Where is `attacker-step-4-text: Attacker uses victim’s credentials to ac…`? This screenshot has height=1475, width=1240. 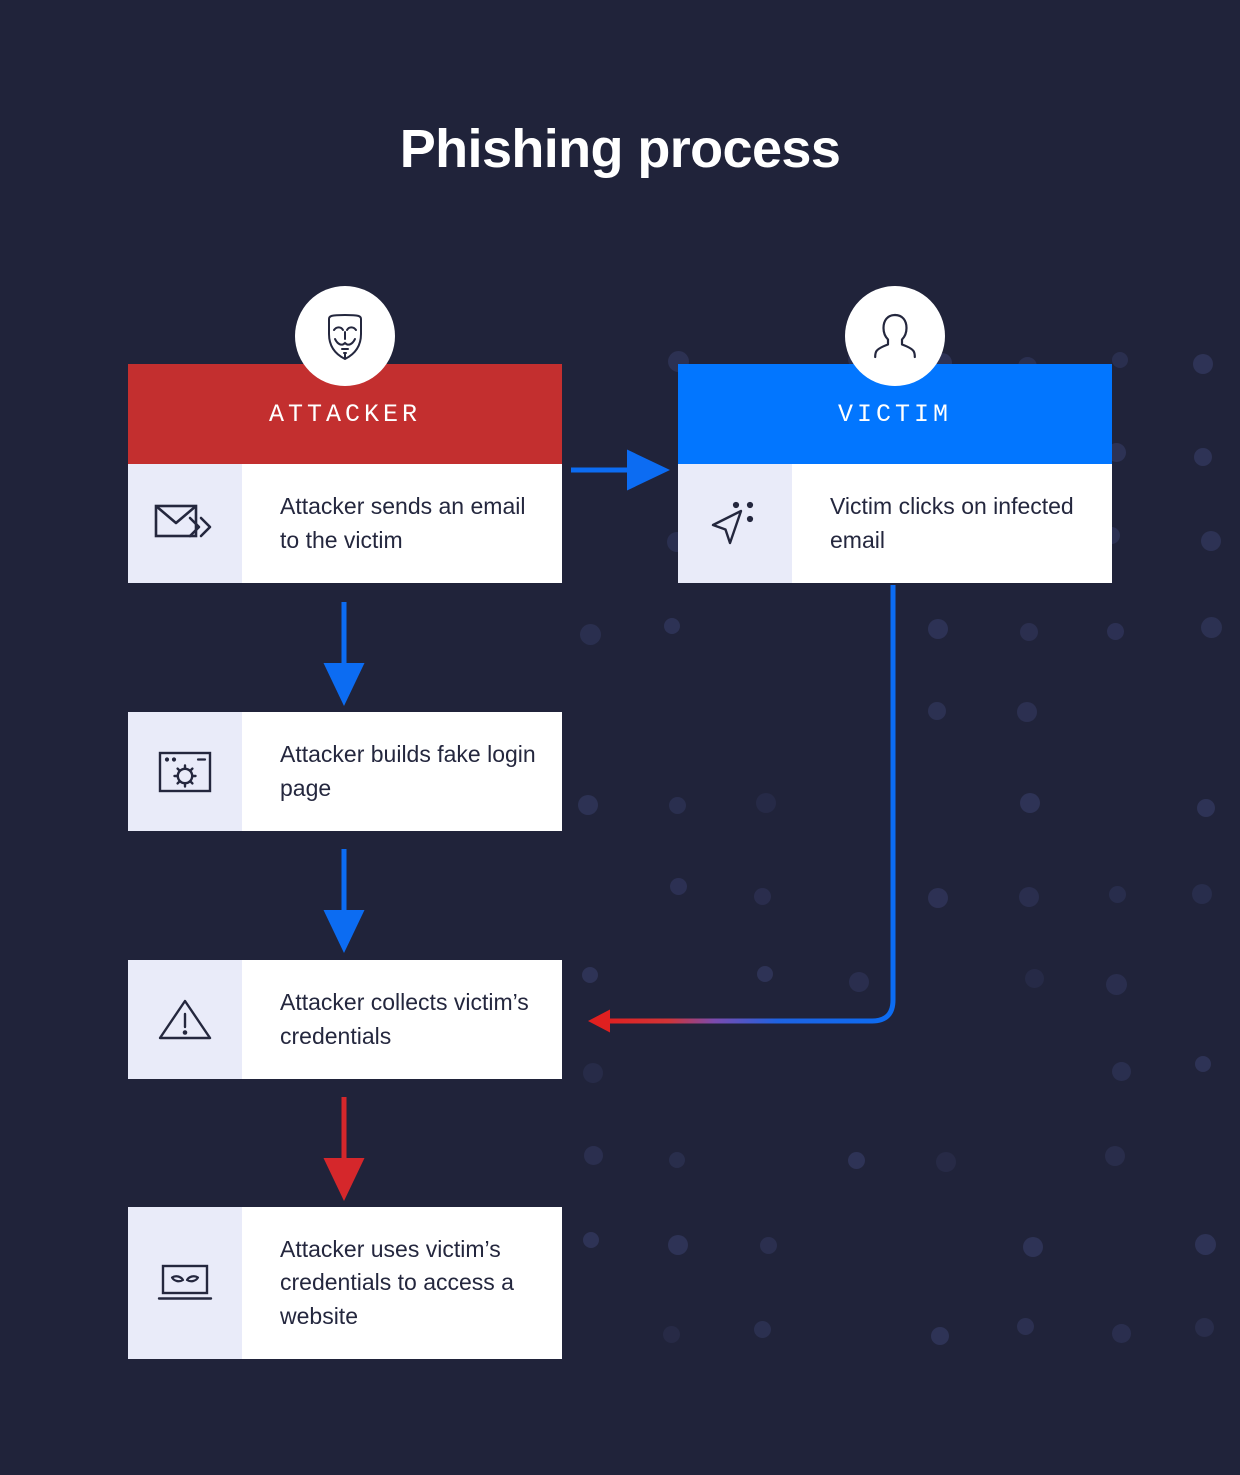
attacker-step-4-text: Attacker uses victim’s credentials to ac… is located at coordinates (397, 1282).